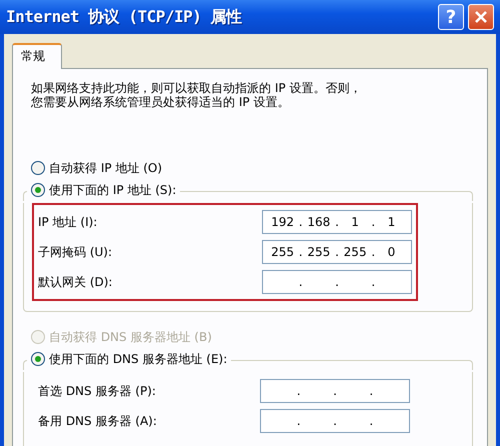 This screenshot has height=446, width=500. Describe the element at coordinates (112, 190) in the screenshot. I see `radio-label: 使用下面的 IP 地址 (S):` at that location.